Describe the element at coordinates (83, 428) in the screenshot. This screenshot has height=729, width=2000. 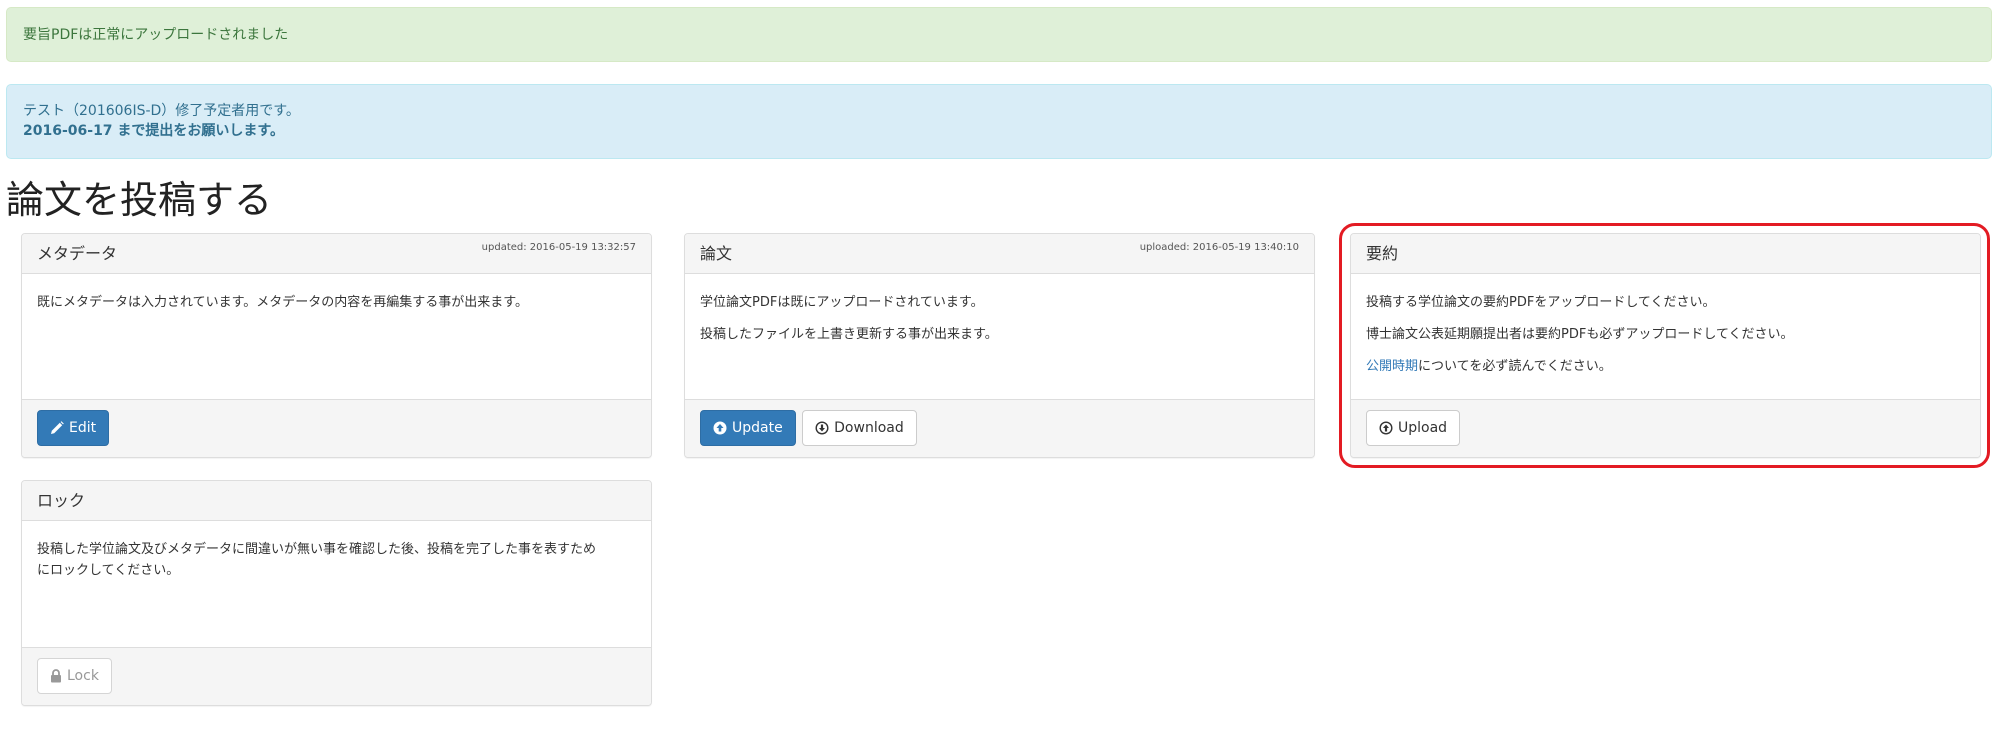
I see `edit-button-label: Edit` at that location.